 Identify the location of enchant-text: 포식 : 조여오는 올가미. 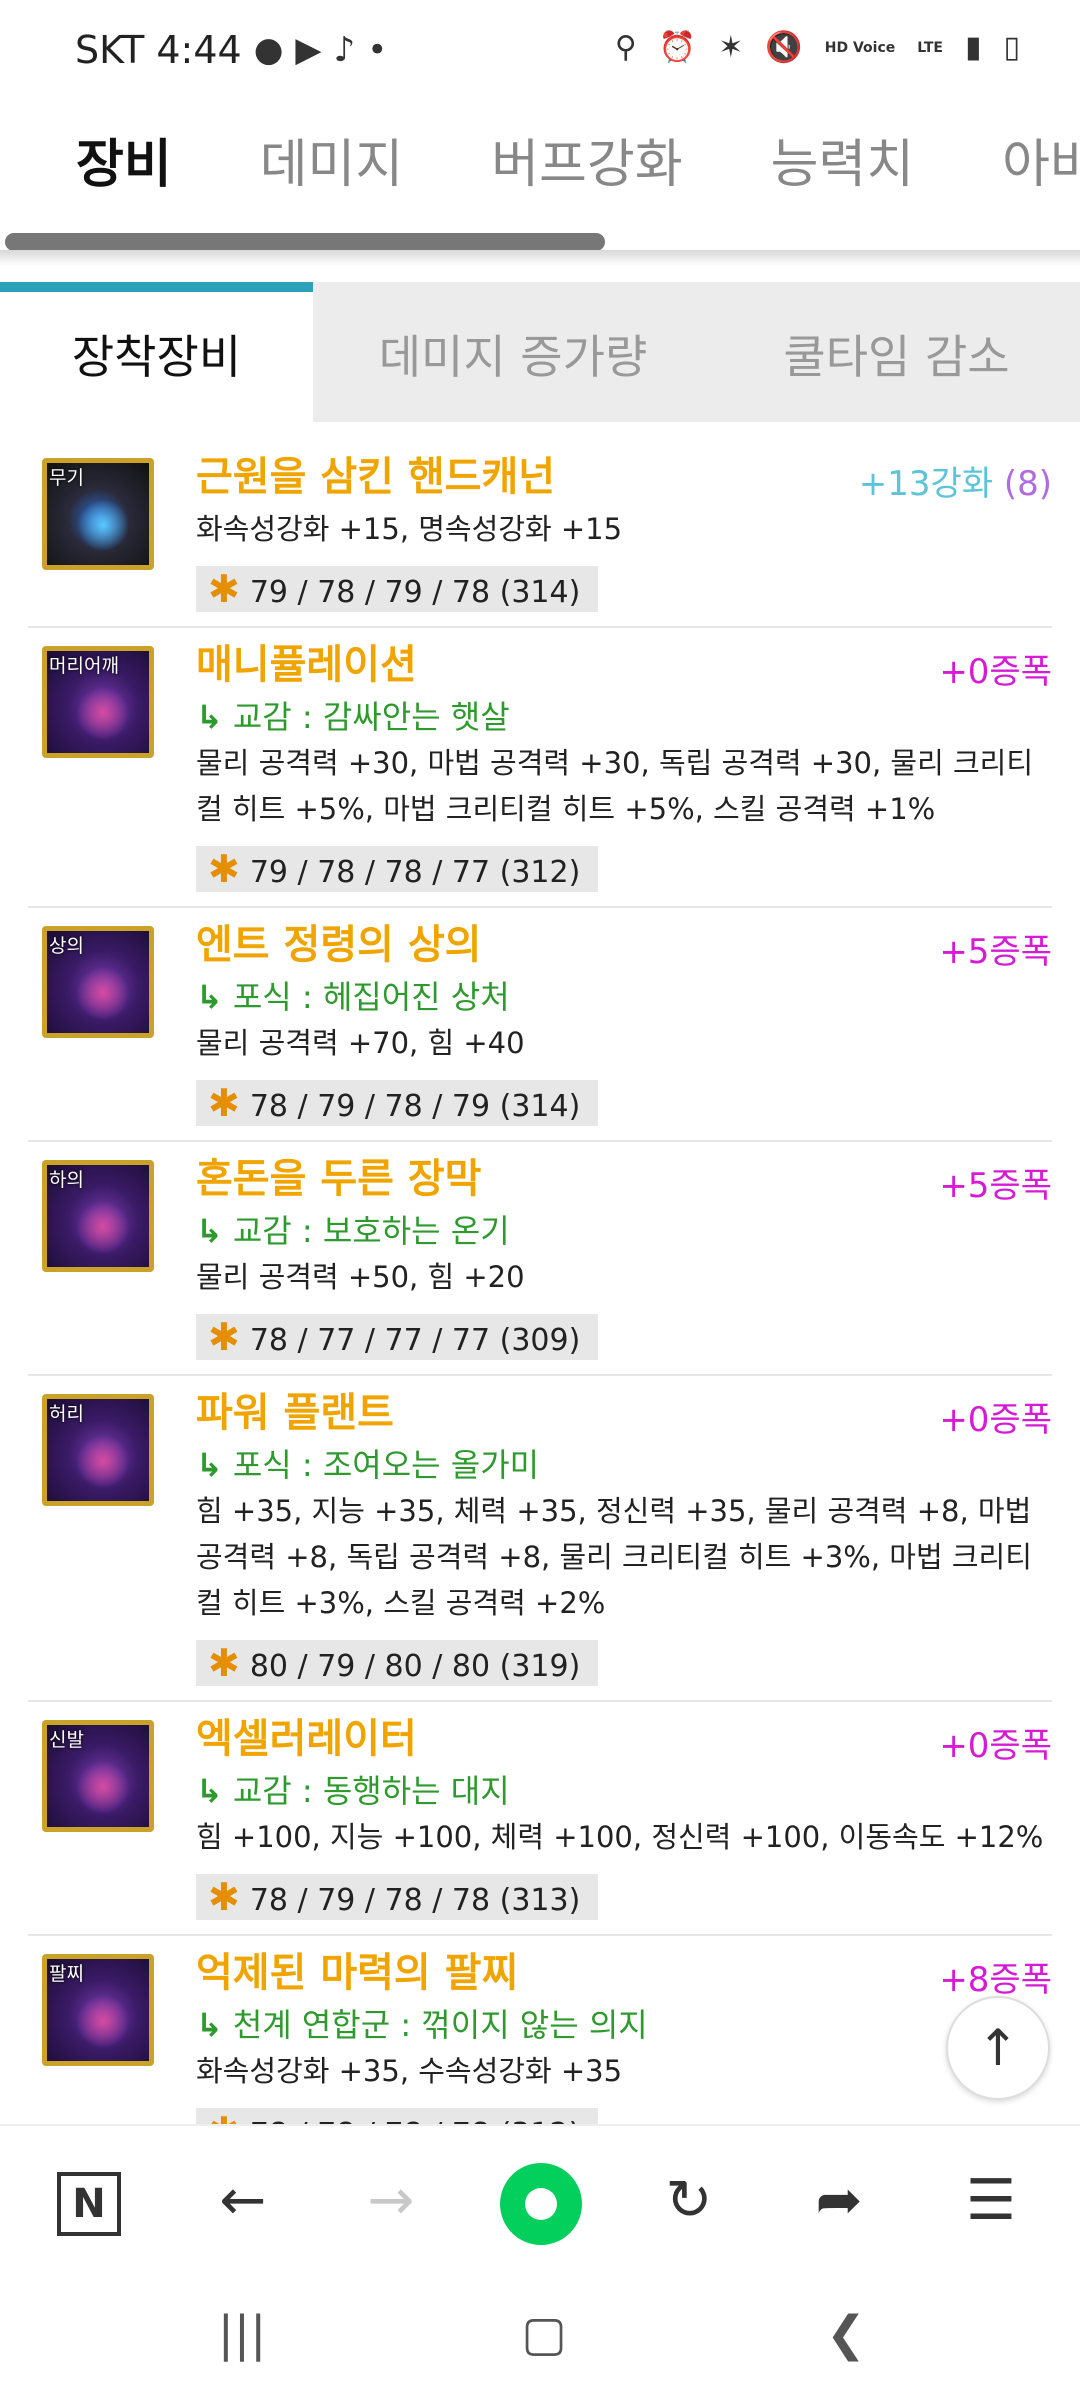
(386, 1465).